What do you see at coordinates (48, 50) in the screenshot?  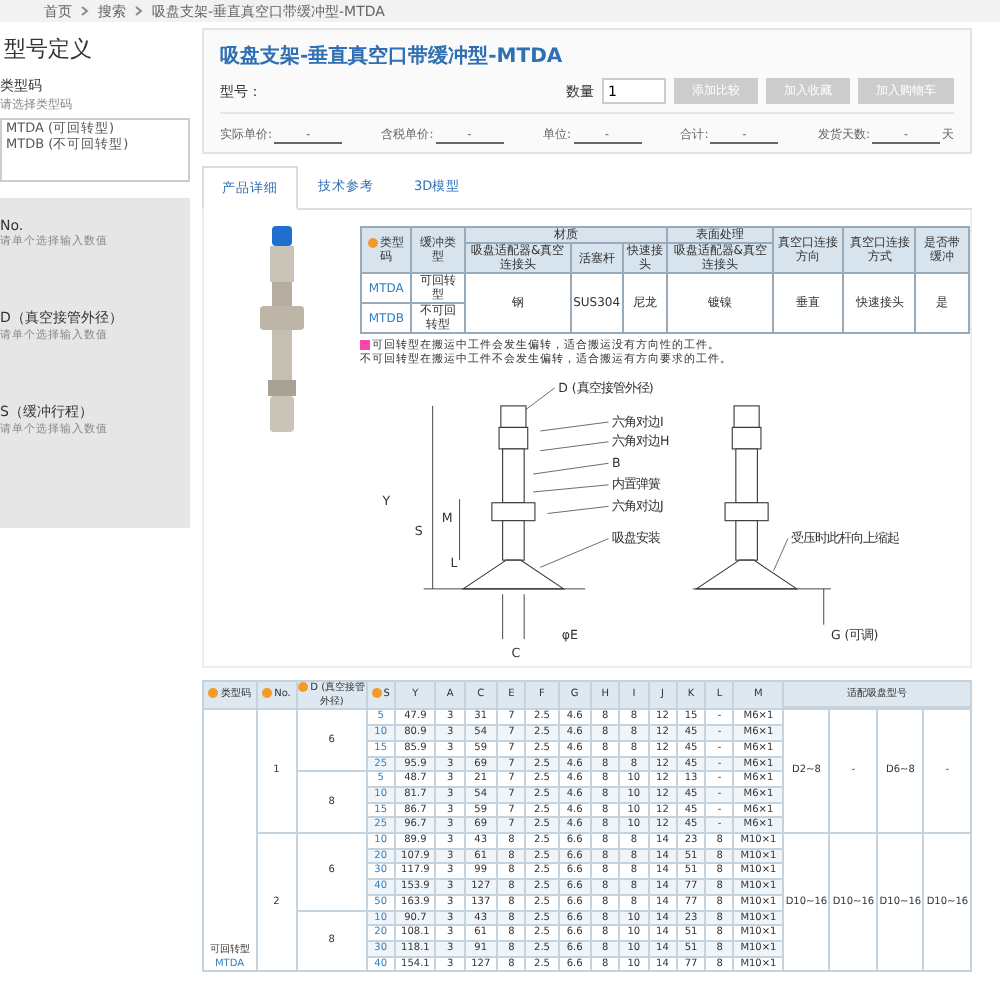 I see `sidebar-title: 型号定义` at bounding box center [48, 50].